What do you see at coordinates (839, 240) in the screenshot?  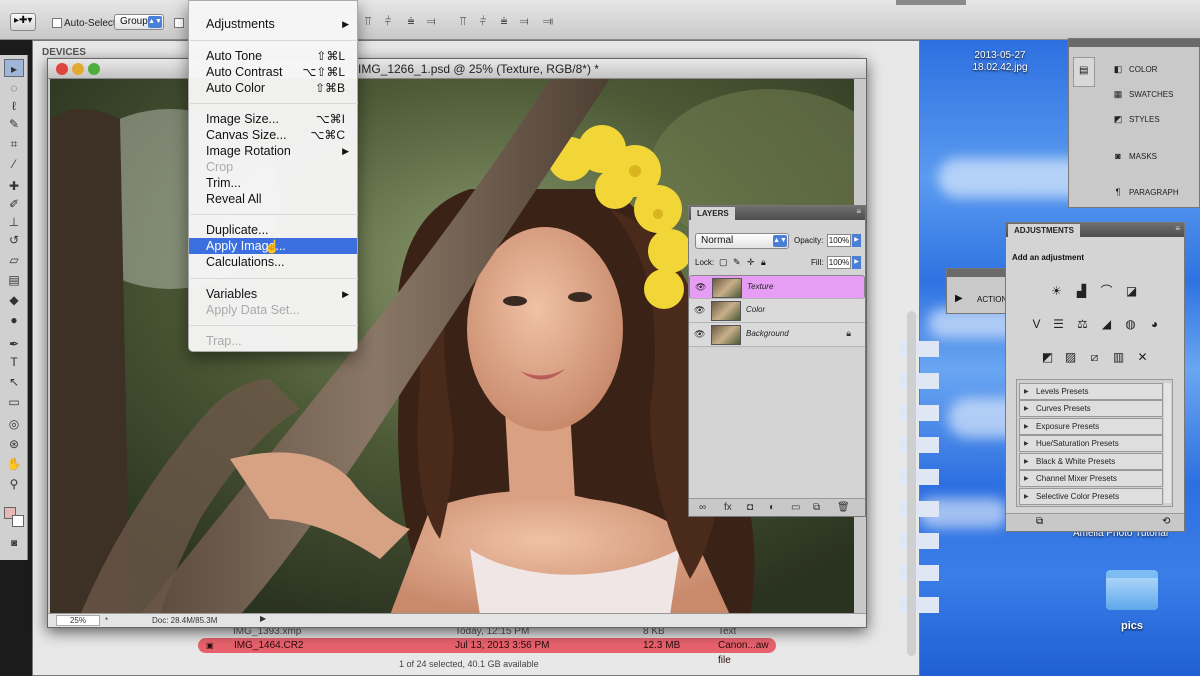 I see `opacity-input: 100%` at bounding box center [839, 240].